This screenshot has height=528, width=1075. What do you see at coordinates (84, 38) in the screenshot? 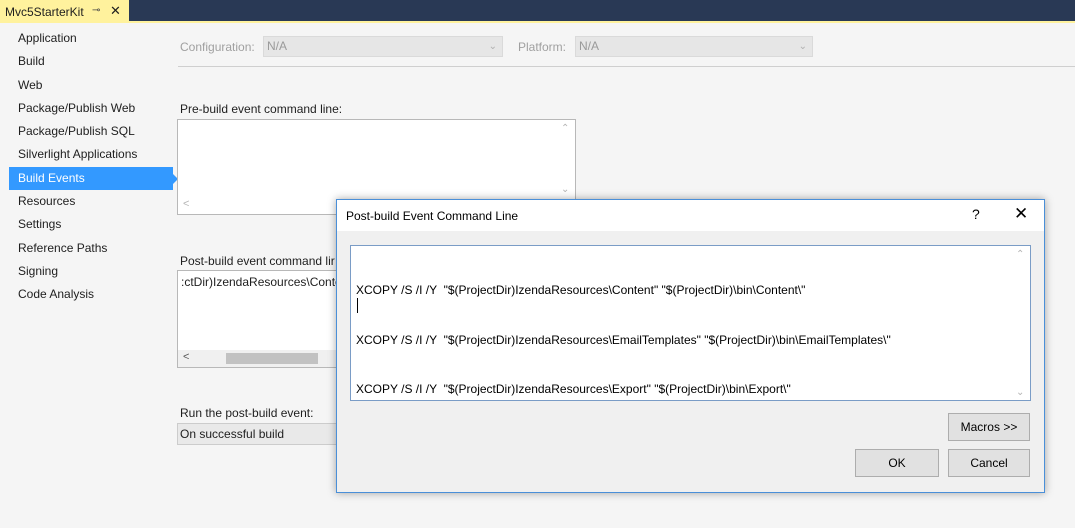
I see `nav-item-application: Application` at bounding box center [84, 38].